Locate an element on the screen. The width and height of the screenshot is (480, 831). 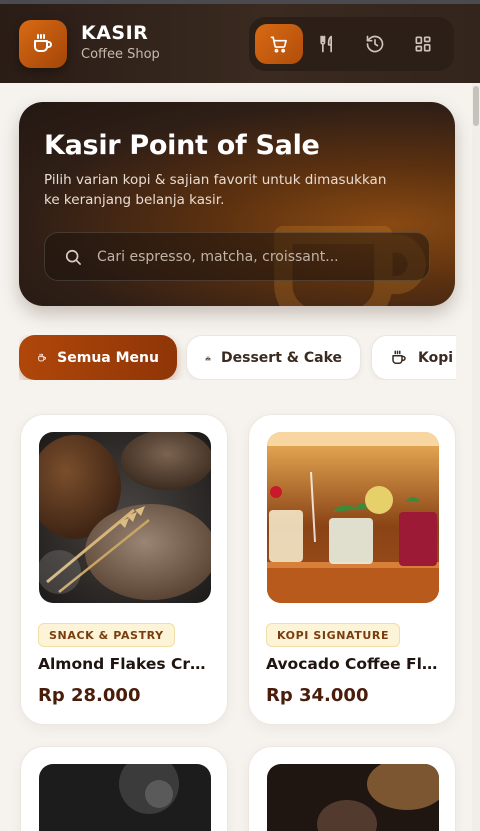
nav-cart-button is located at coordinates (279, 44).